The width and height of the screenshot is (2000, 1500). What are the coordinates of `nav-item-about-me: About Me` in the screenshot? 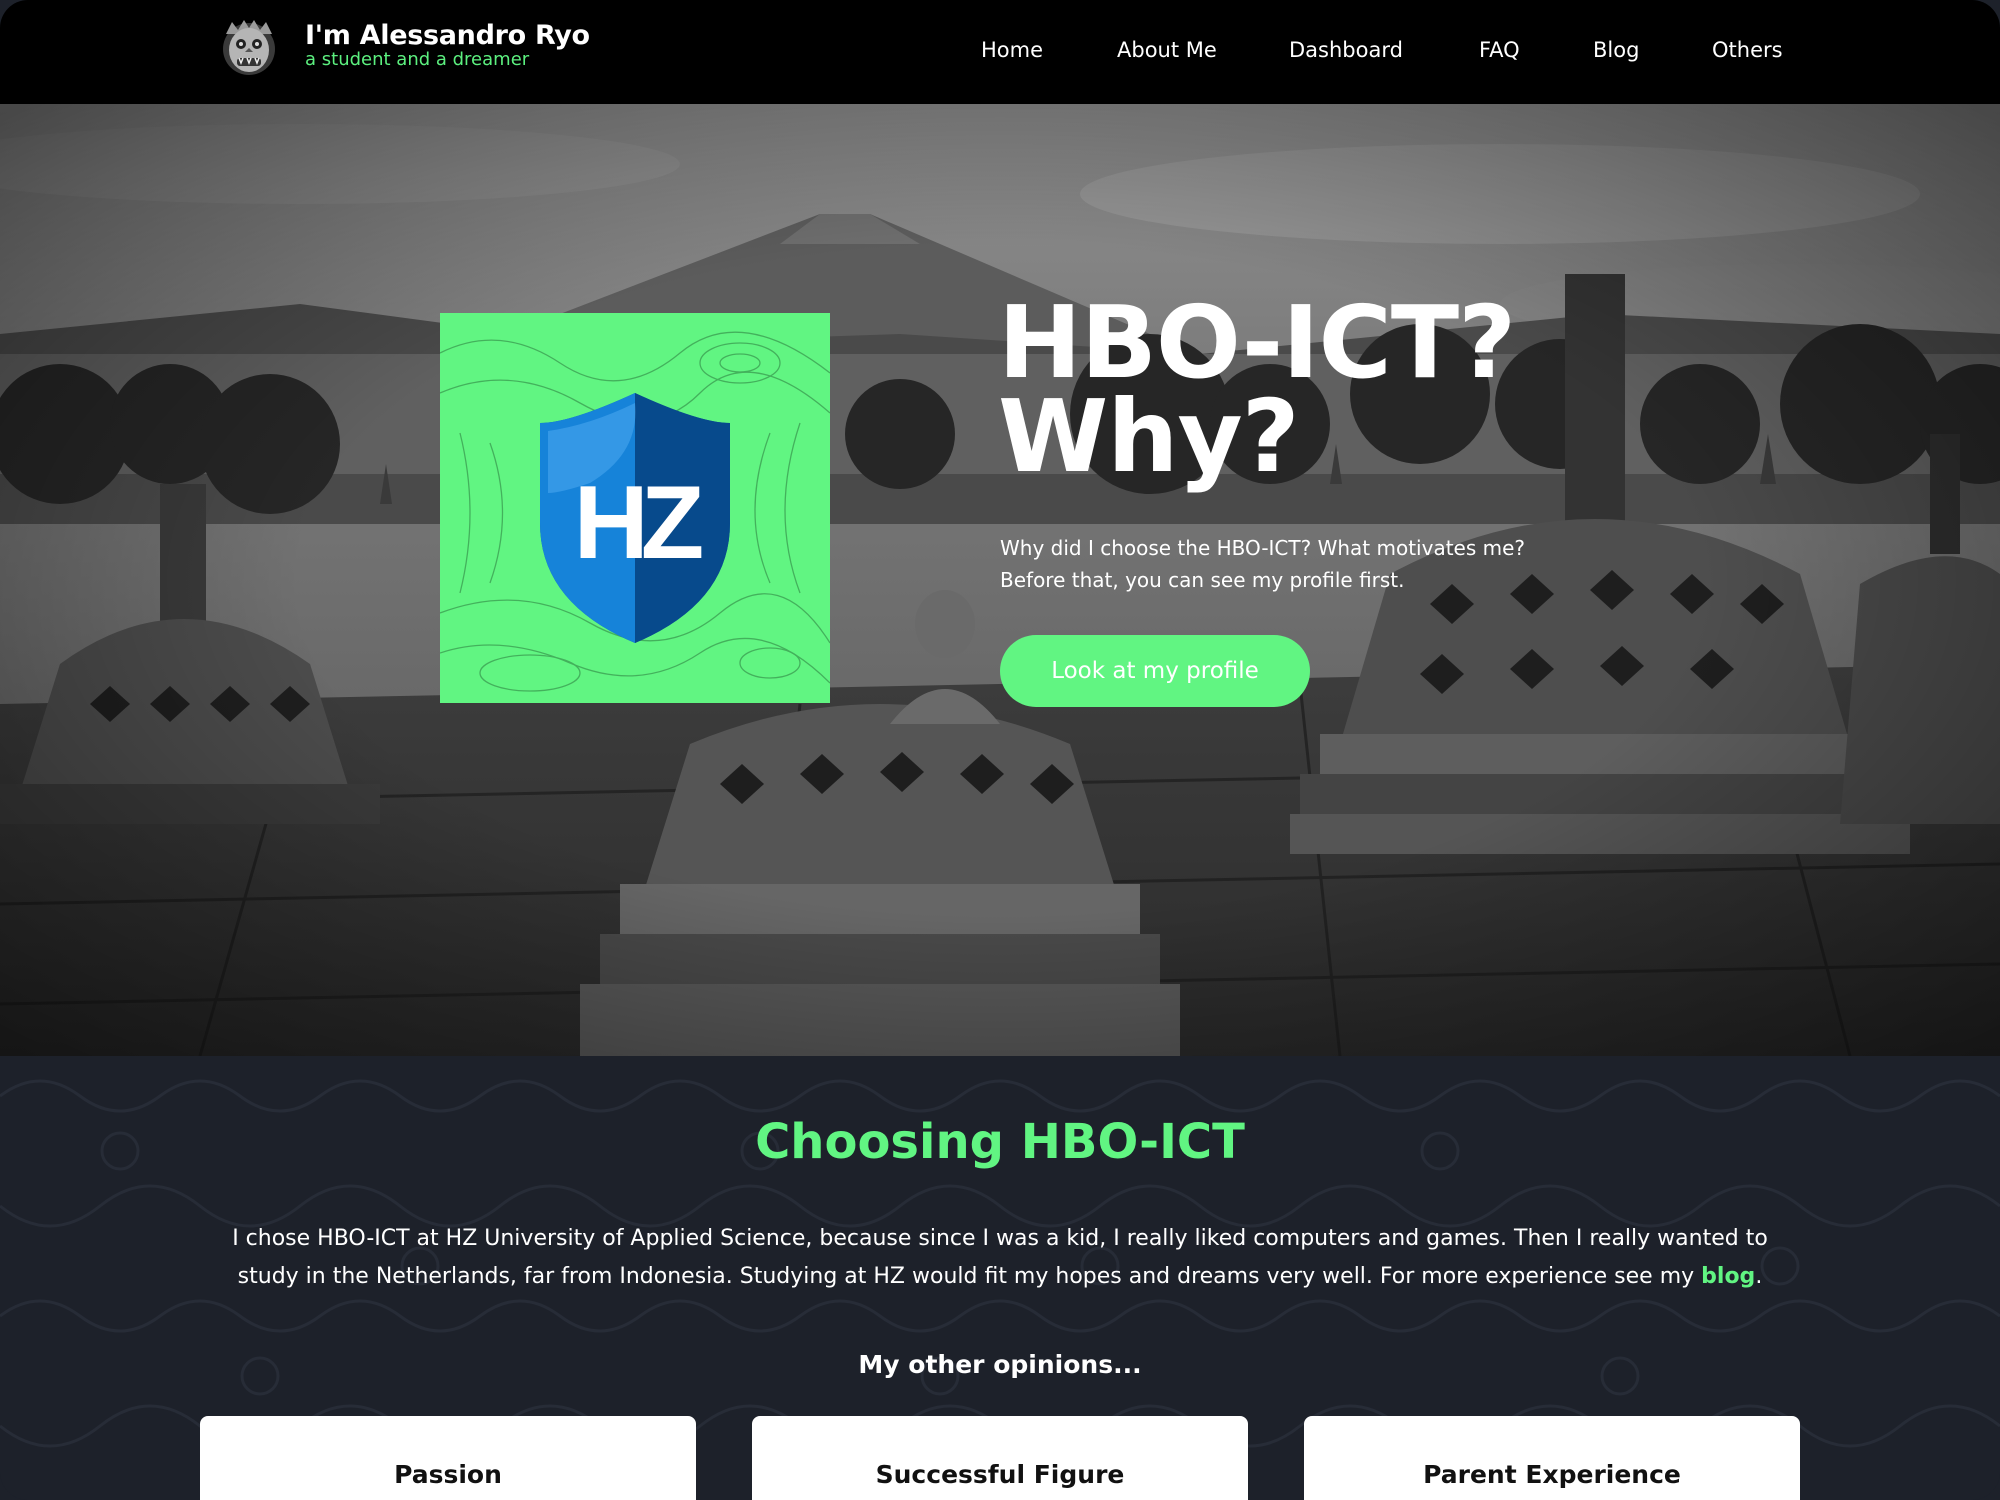 It's located at (1167, 50).